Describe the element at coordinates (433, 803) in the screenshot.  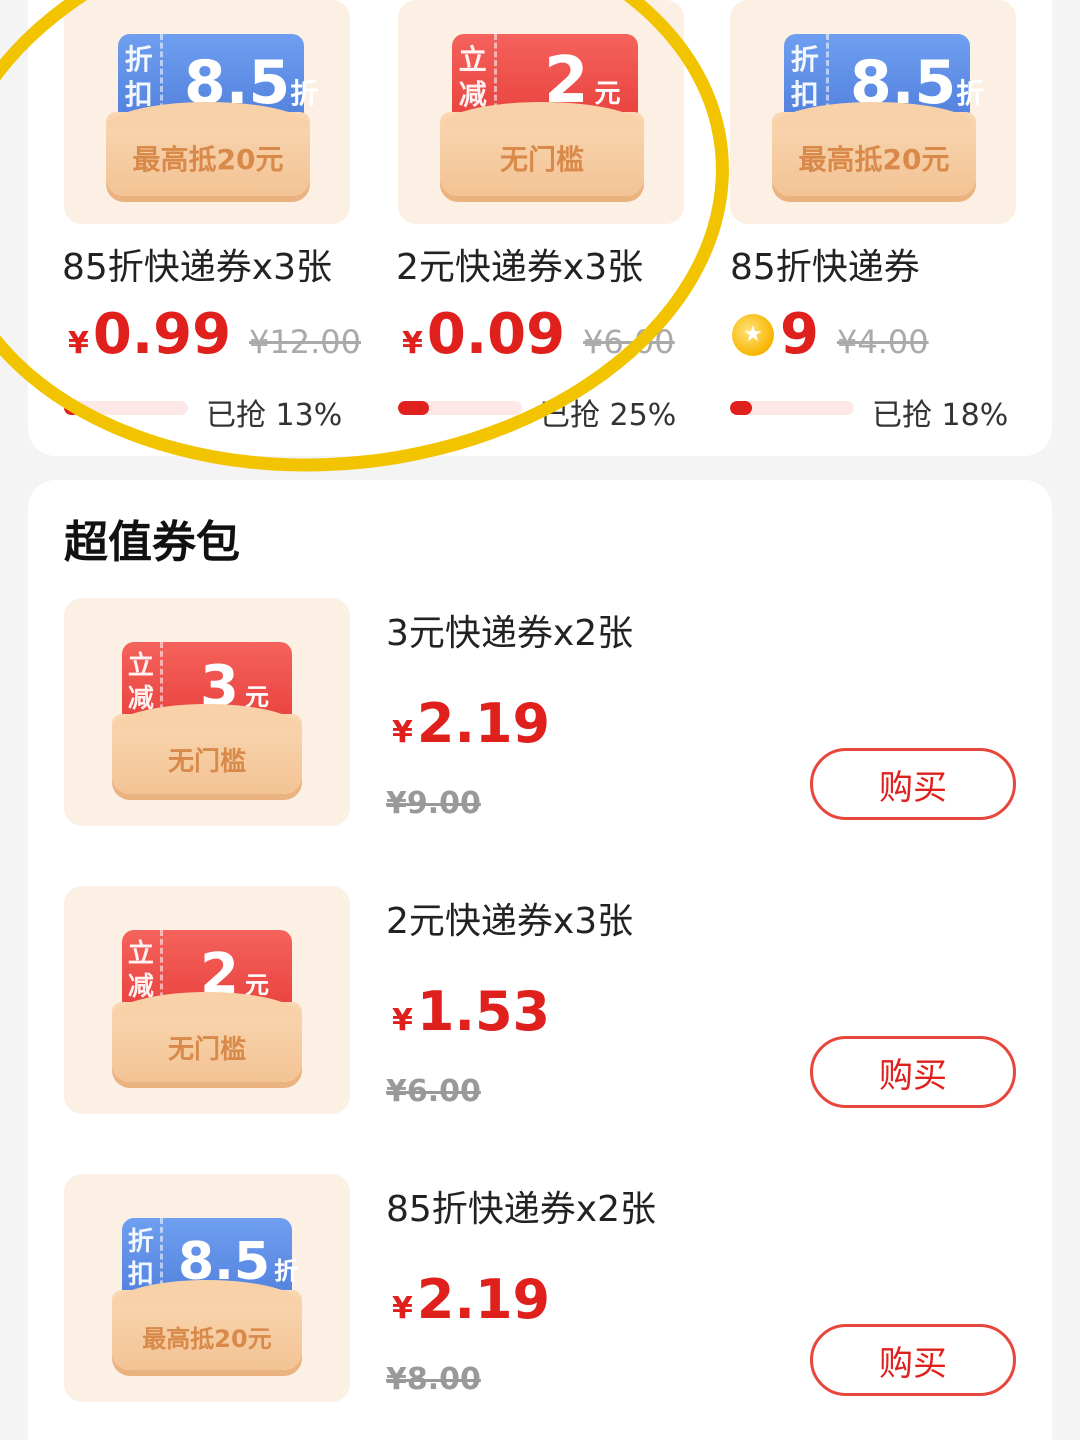
I see `original-price: ¥9.00` at that location.